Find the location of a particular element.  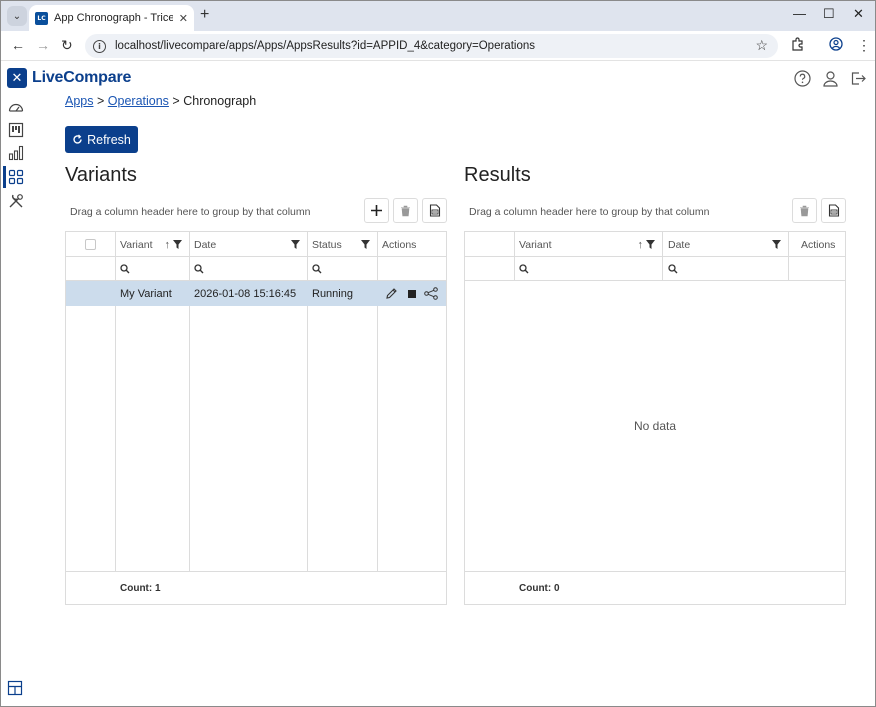

sidebar-active-indicator is located at coordinates (4, 177).